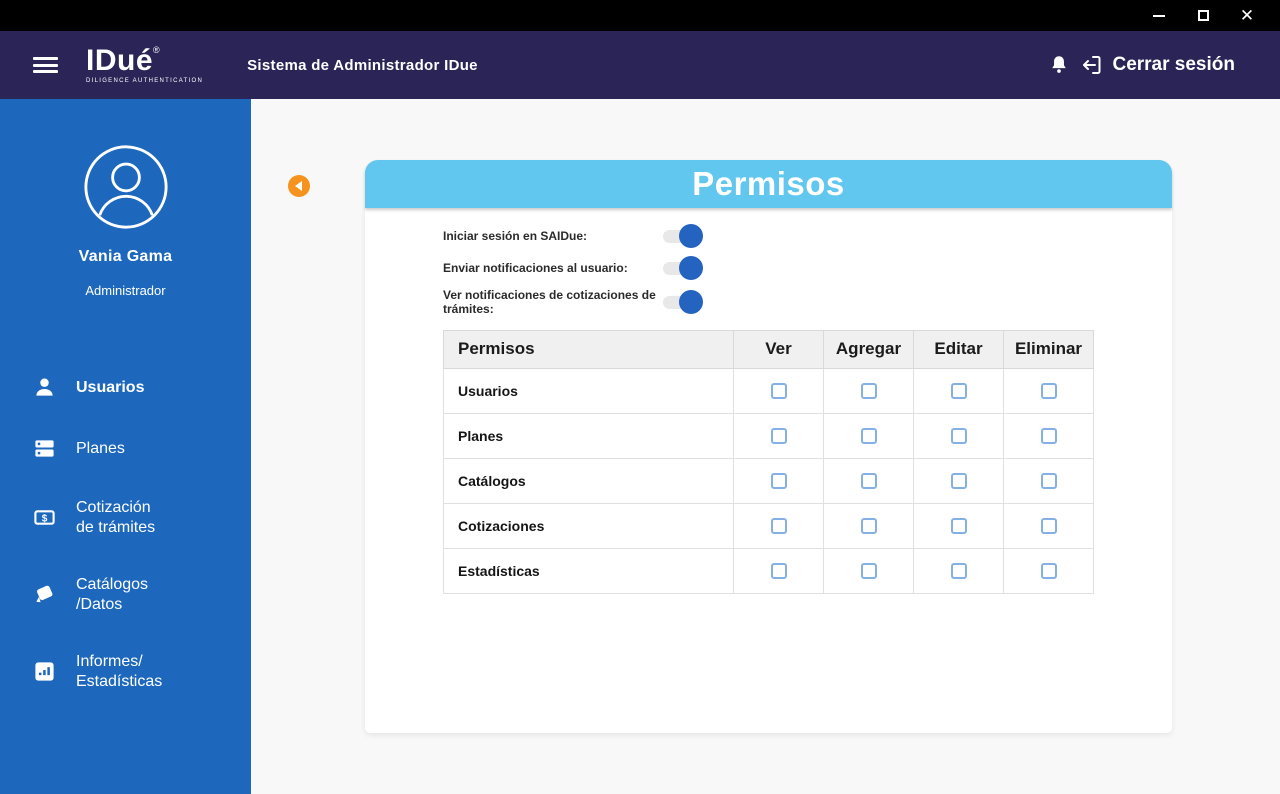 This screenshot has width=1280, height=794. Describe the element at coordinates (1048, 349) in the screenshot. I see `column-header-eliminar: Eliminar` at that location.